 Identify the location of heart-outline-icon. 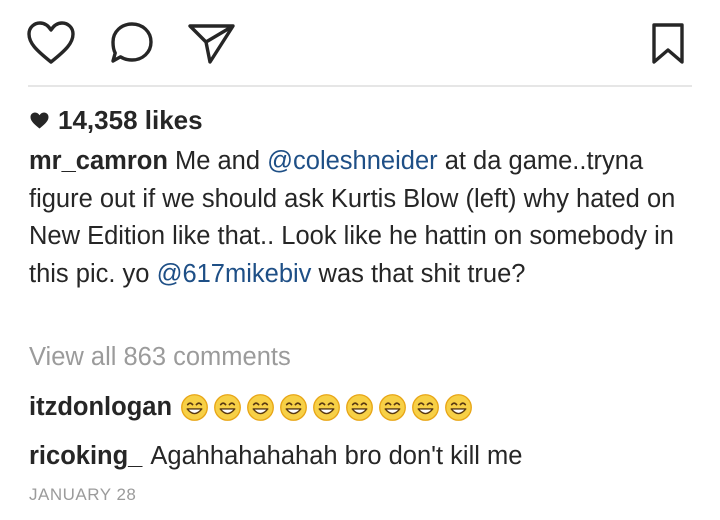
(51, 42).